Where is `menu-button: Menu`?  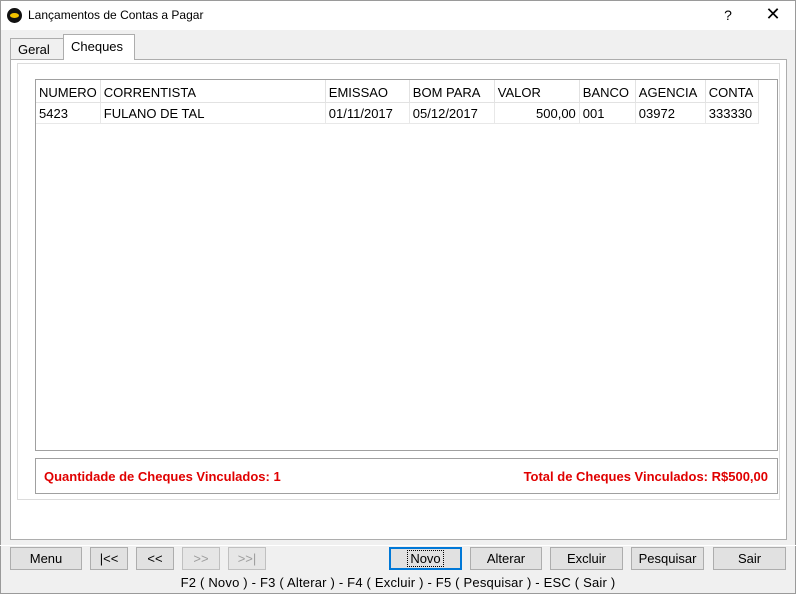
menu-button: Menu is located at coordinates (46, 558).